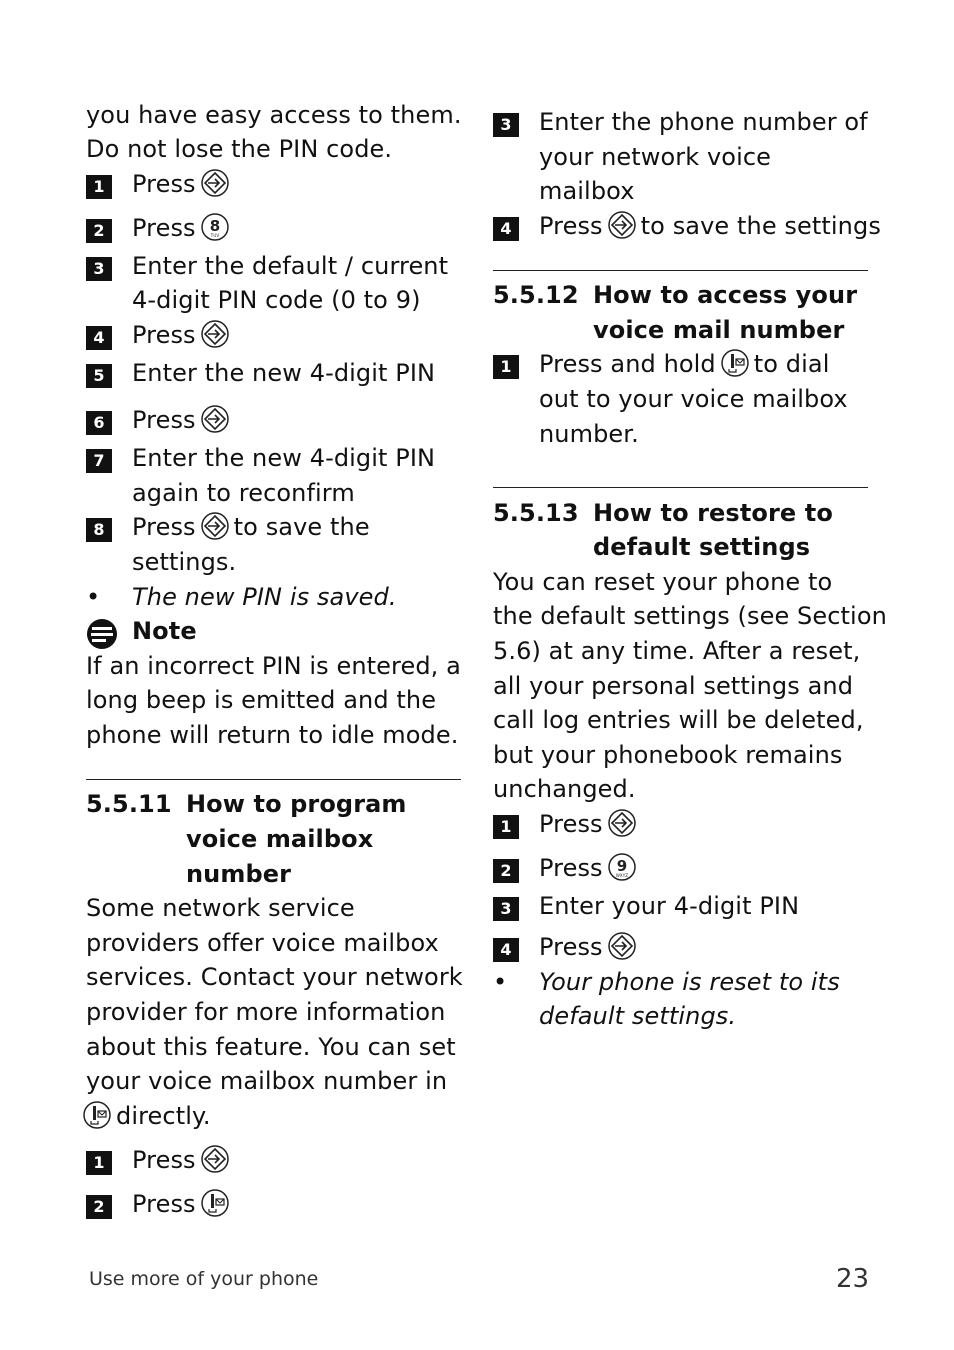 The width and height of the screenshot is (954, 1350). What do you see at coordinates (243, 493) in the screenshot?
I see `step-text: again to reconfirm` at bounding box center [243, 493].